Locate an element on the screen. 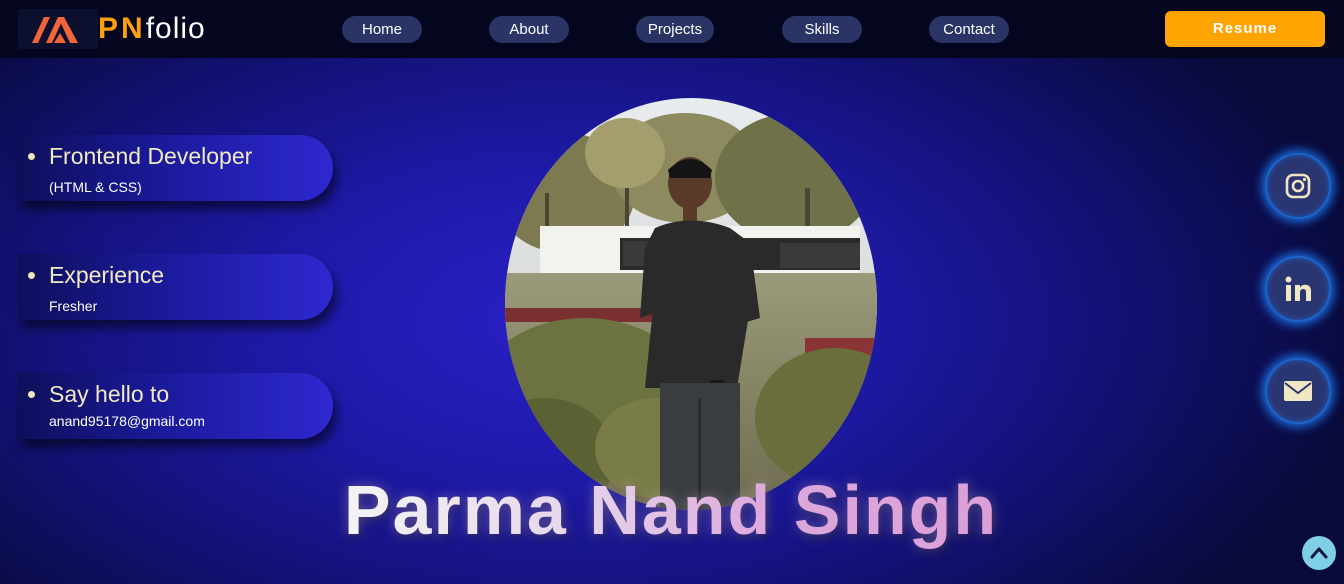 This screenshot has width=1344, height=584. info-card-role: Frontend Developer (HTML & CSS) is located at coordinates (175, 168).